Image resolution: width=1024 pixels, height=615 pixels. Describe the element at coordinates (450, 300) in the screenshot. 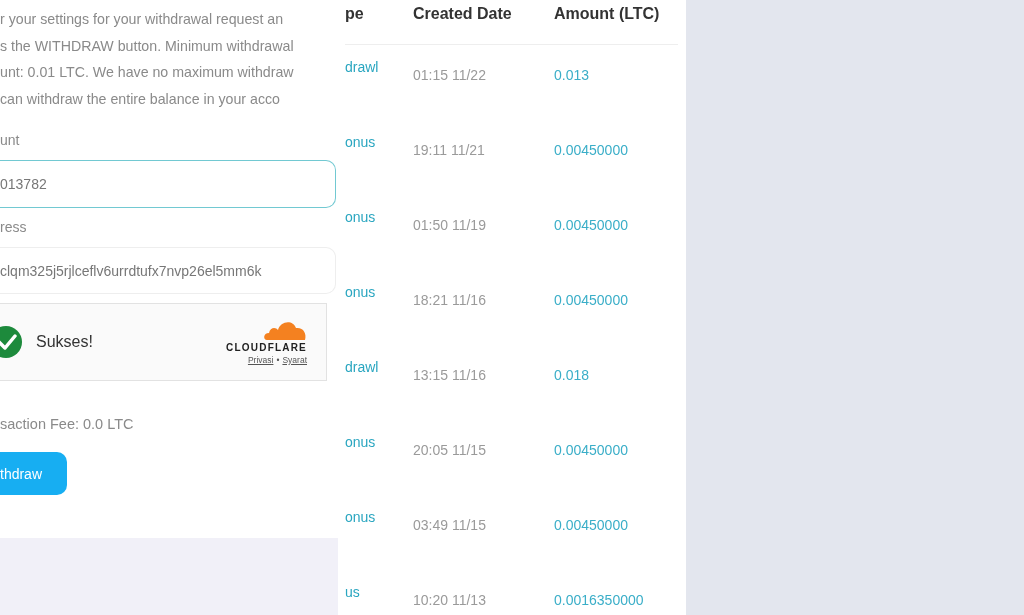

I see `table-cell-text: 18:21 11/16` at that location.